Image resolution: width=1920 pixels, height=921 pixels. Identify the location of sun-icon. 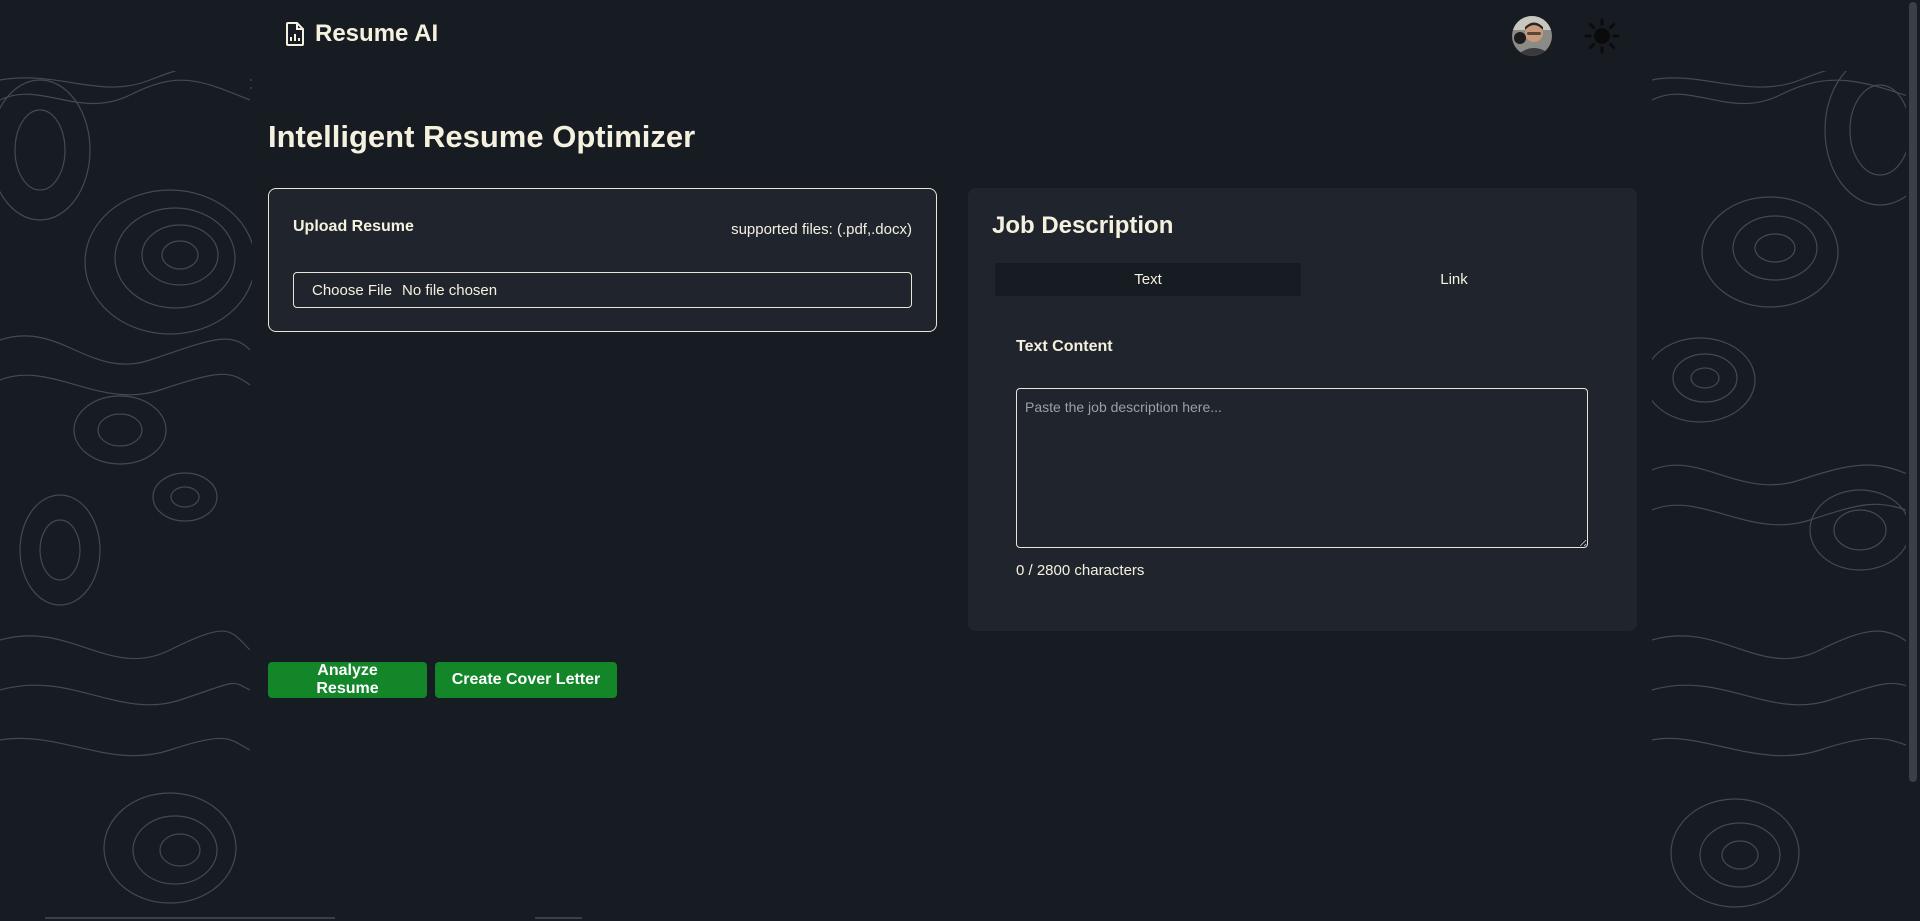
(1602, 36).